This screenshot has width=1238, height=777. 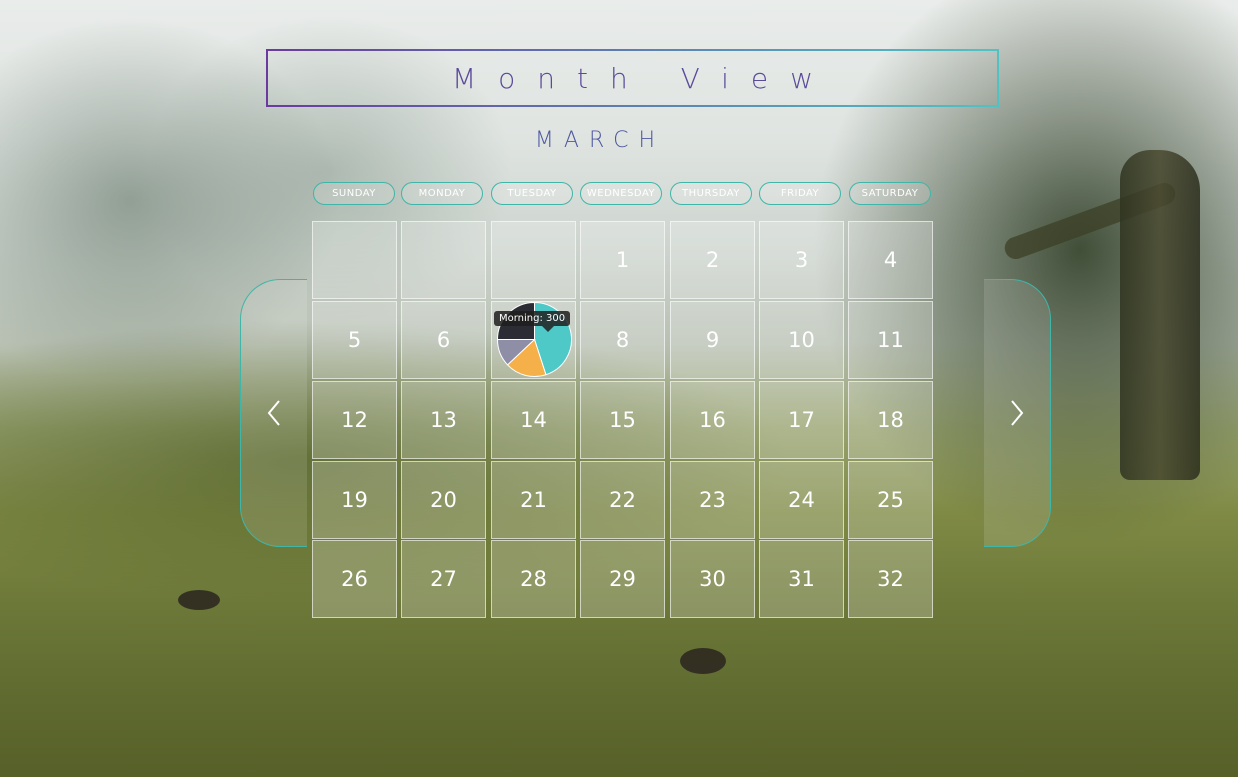 I want to click on day-cell: 11, so click(x=890, y=340).